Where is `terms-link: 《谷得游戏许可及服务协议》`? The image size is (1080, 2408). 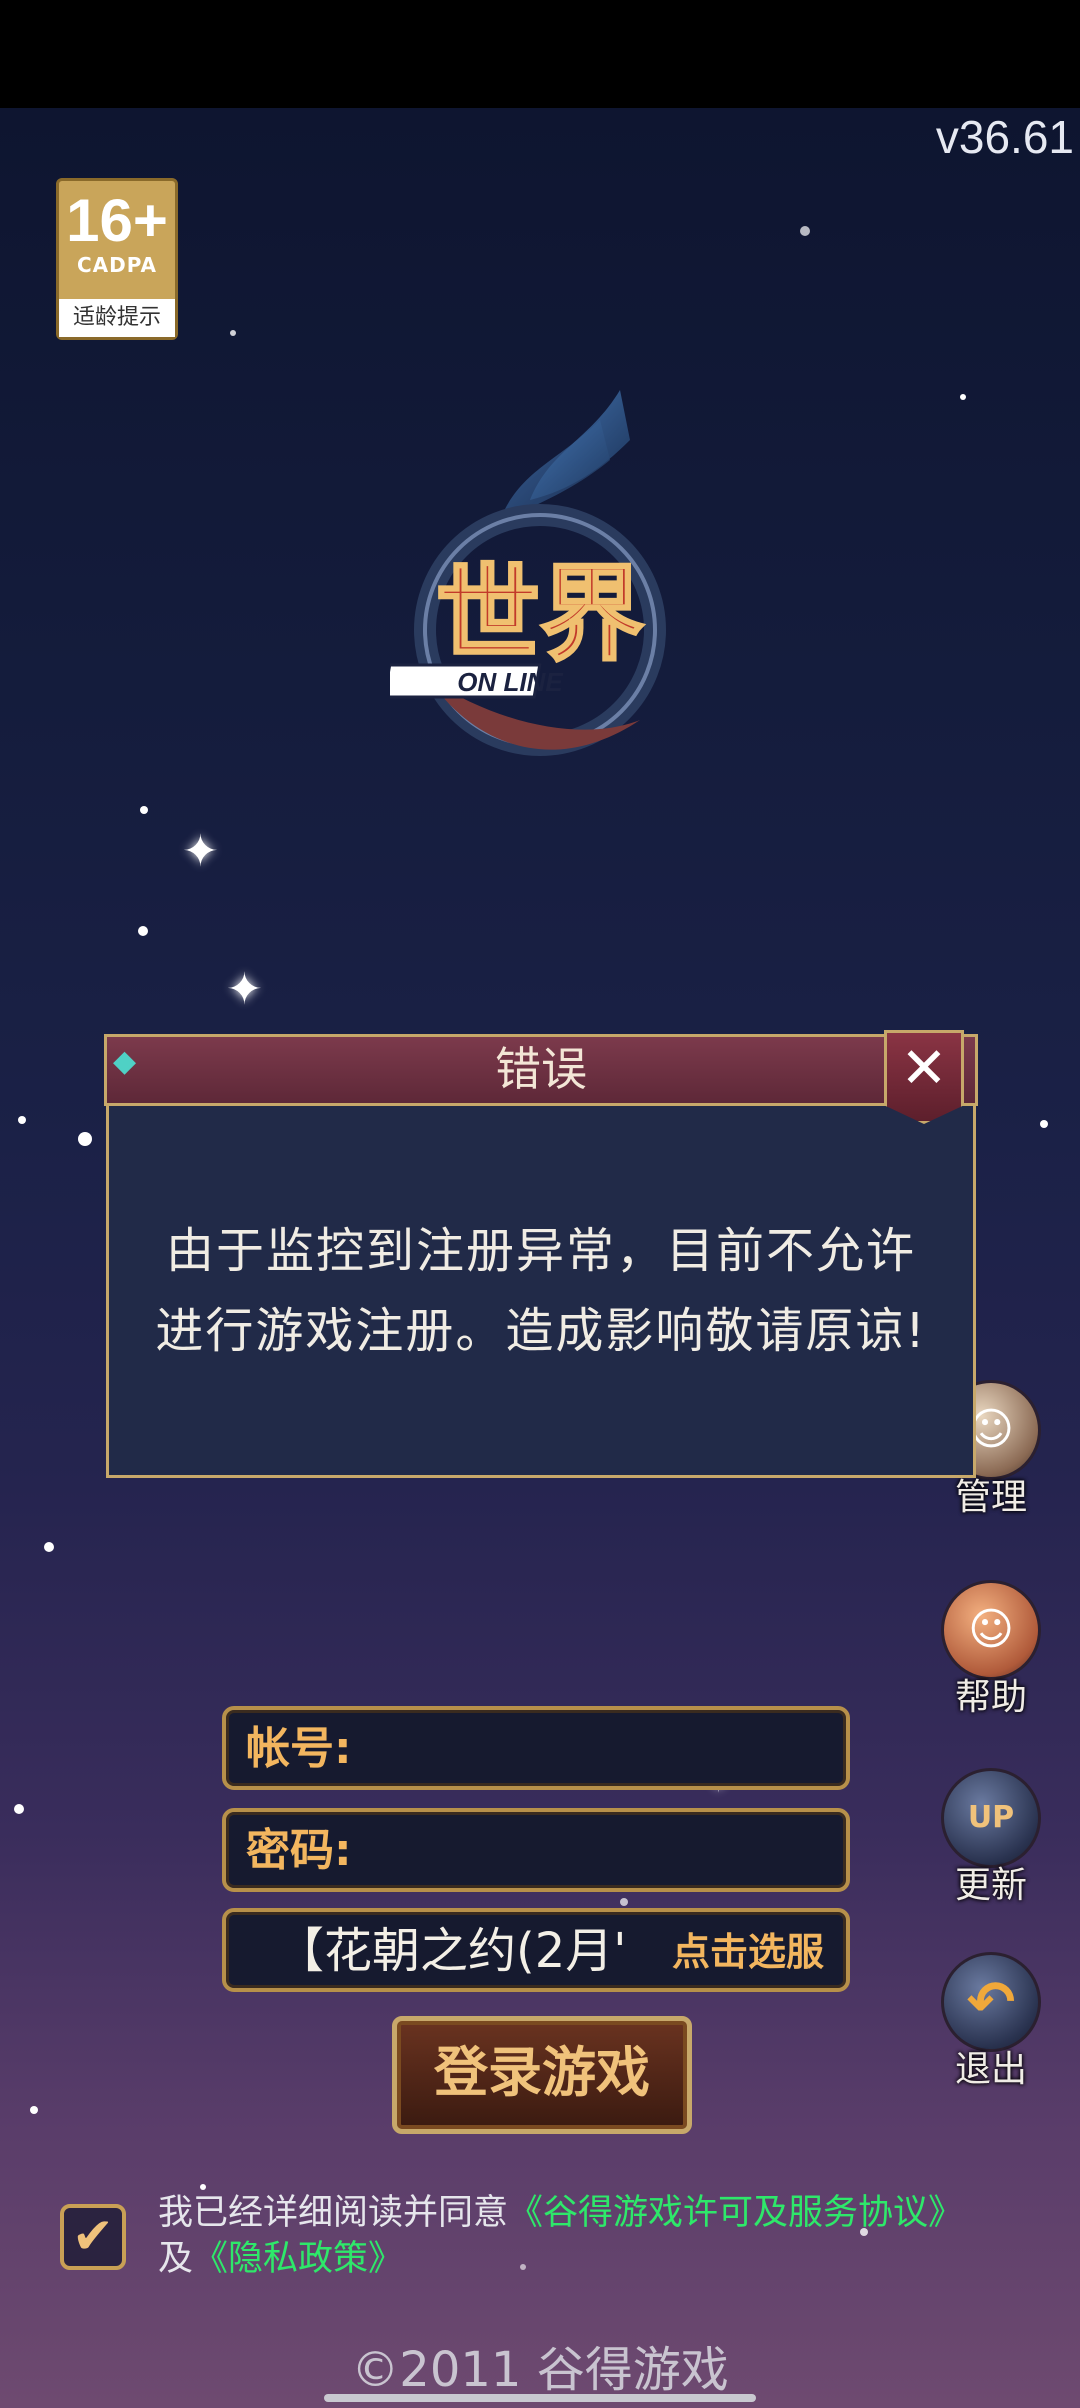 terms-link: 《谷得游戏许可及服务协议》 is located at coordinates (735, 2213).